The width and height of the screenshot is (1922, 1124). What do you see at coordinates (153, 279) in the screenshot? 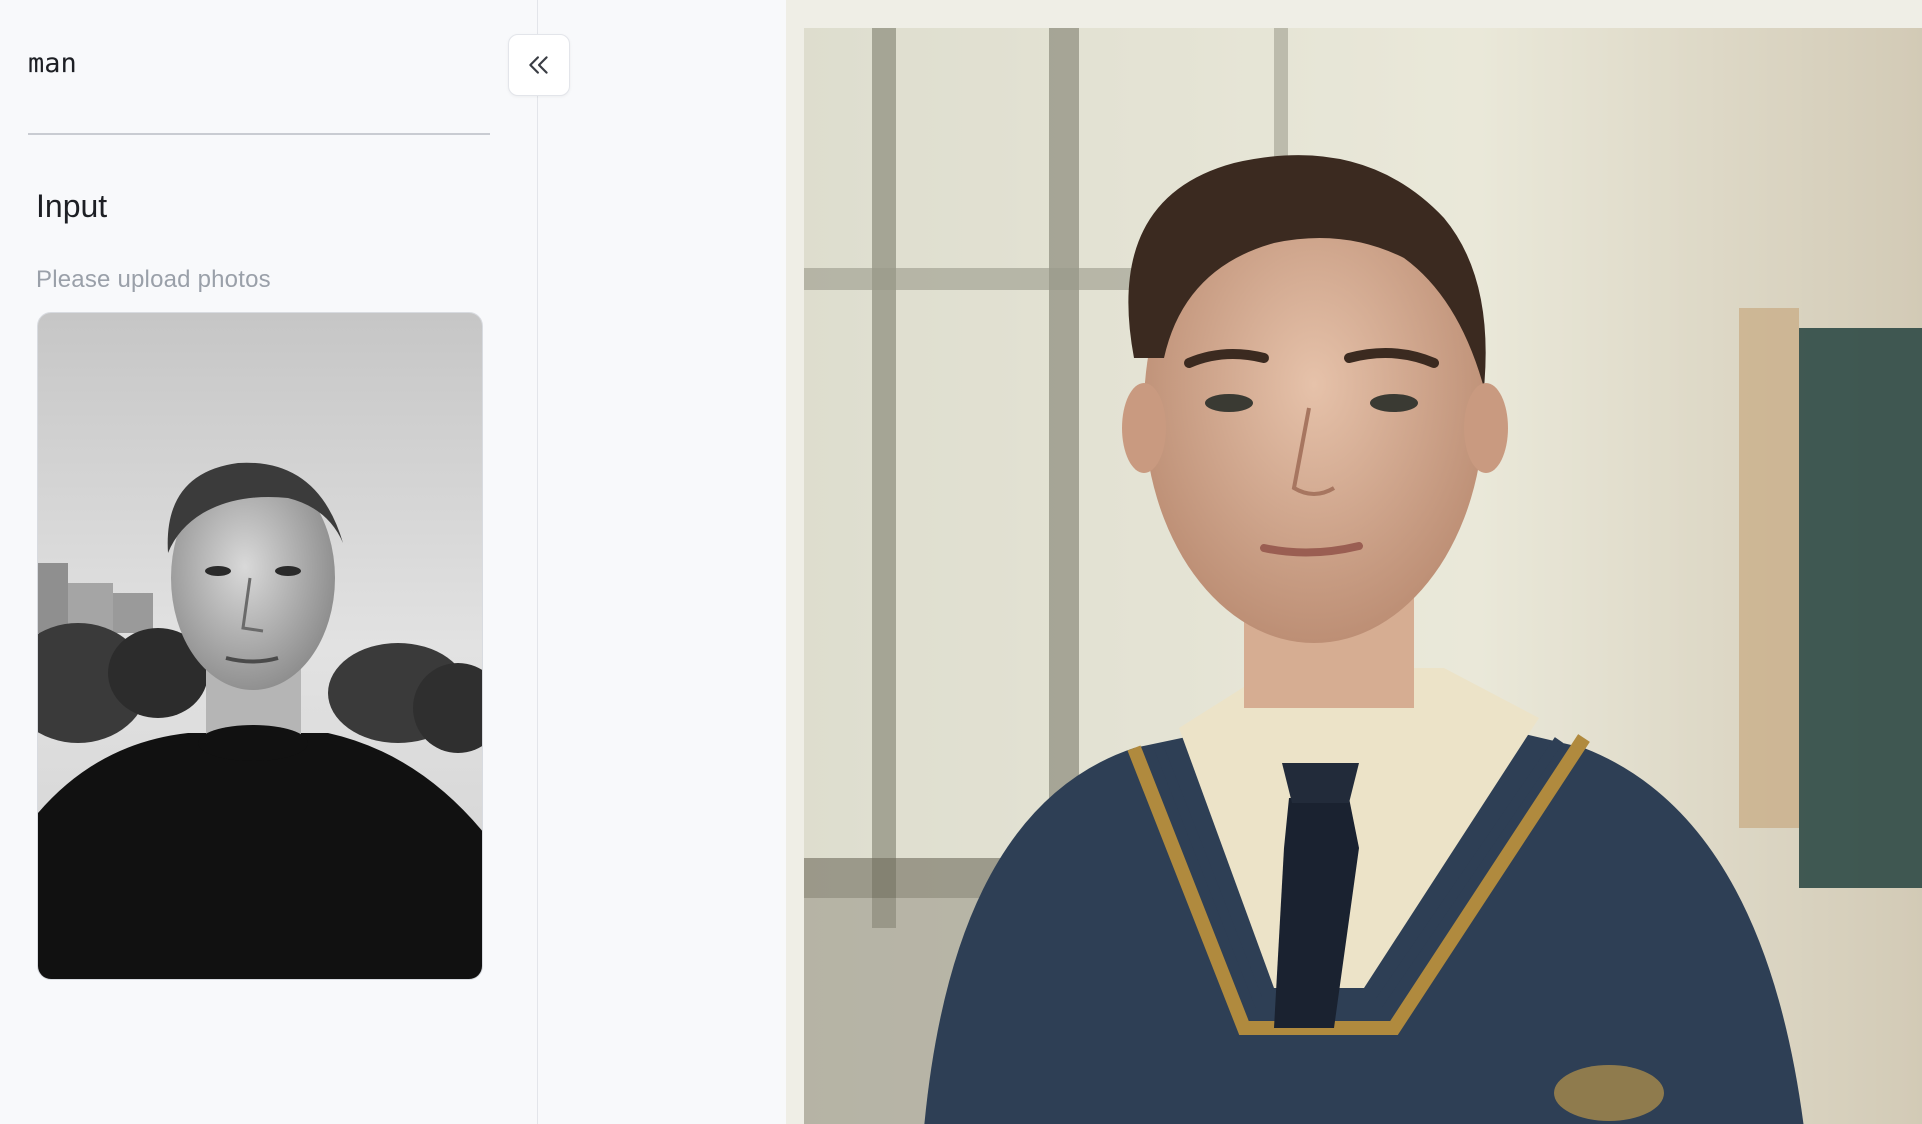
I see `upload-hint-text: Please upload photos` at bounding box center [153, 279].